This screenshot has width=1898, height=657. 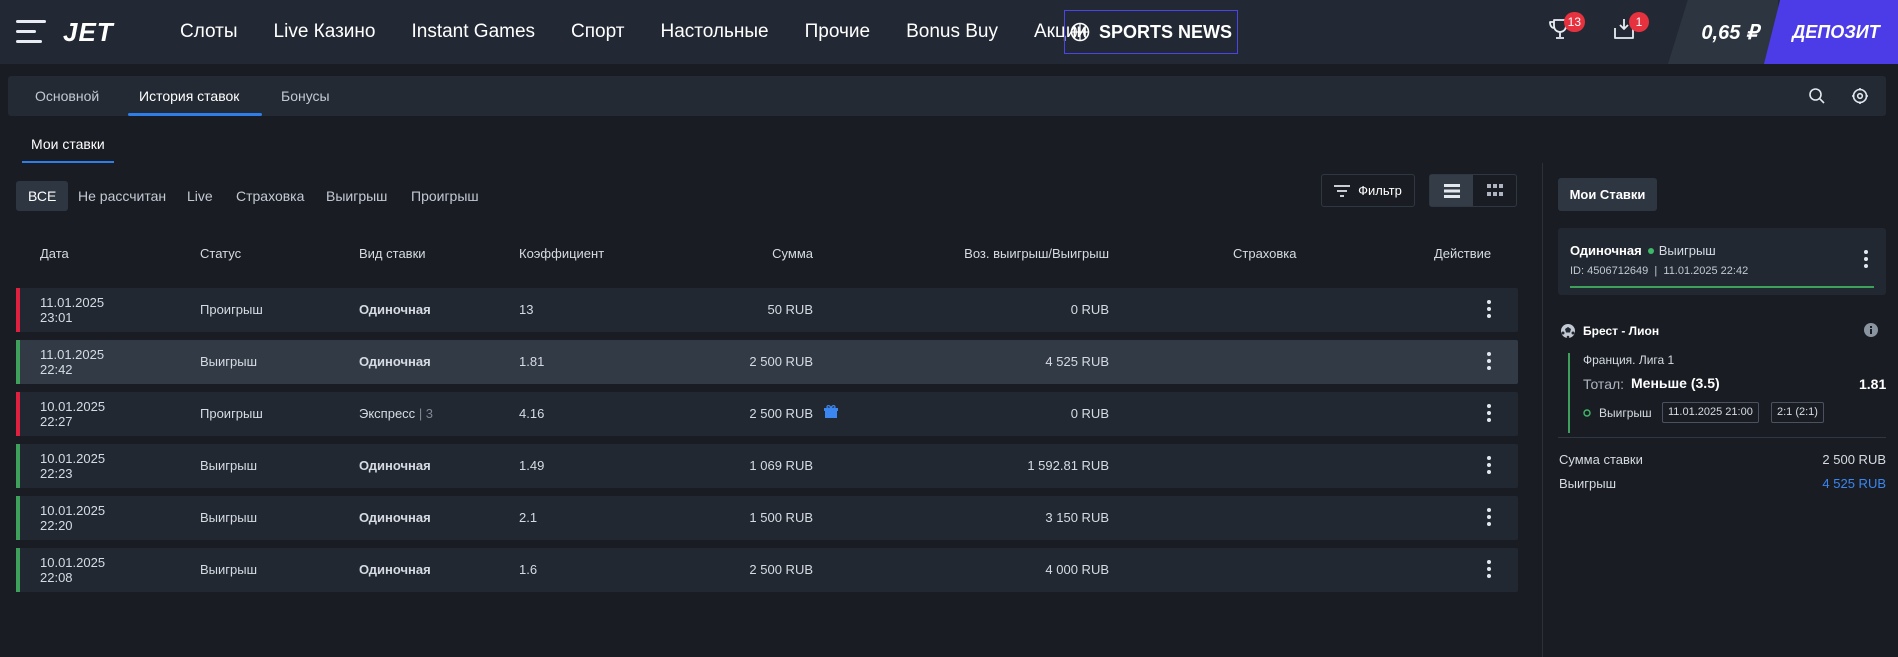 What do you see at coordinates (1723, 32) in the screenshot?
I see `balance: 0,65 ₽` at bounding box center [1723, 32].